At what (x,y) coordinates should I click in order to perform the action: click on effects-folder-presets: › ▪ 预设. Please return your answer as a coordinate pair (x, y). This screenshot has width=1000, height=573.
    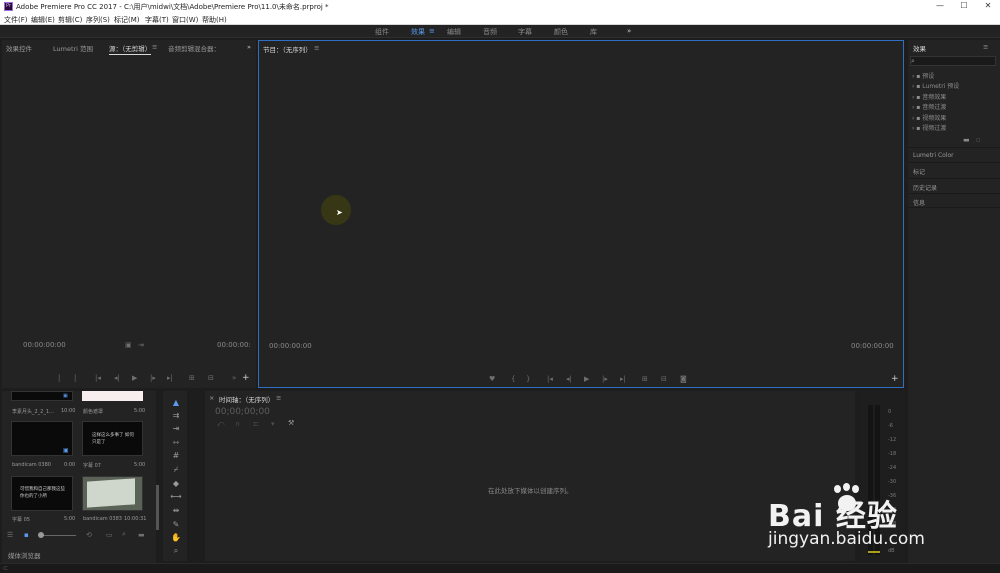
    Looking at the image, I should click on (923, 75).